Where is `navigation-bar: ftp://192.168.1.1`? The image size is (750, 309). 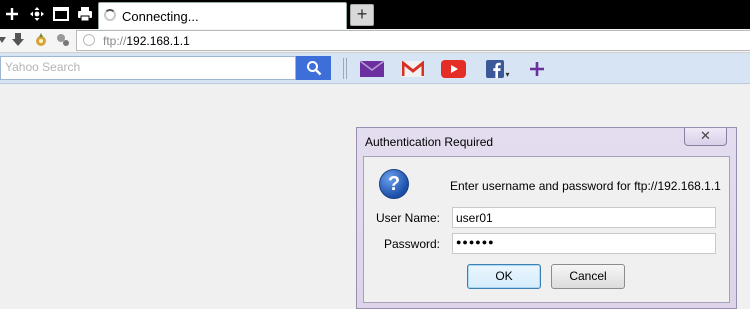 navigation-bar: ftp://192.168.1.1 is located at coordinates (375, 41).